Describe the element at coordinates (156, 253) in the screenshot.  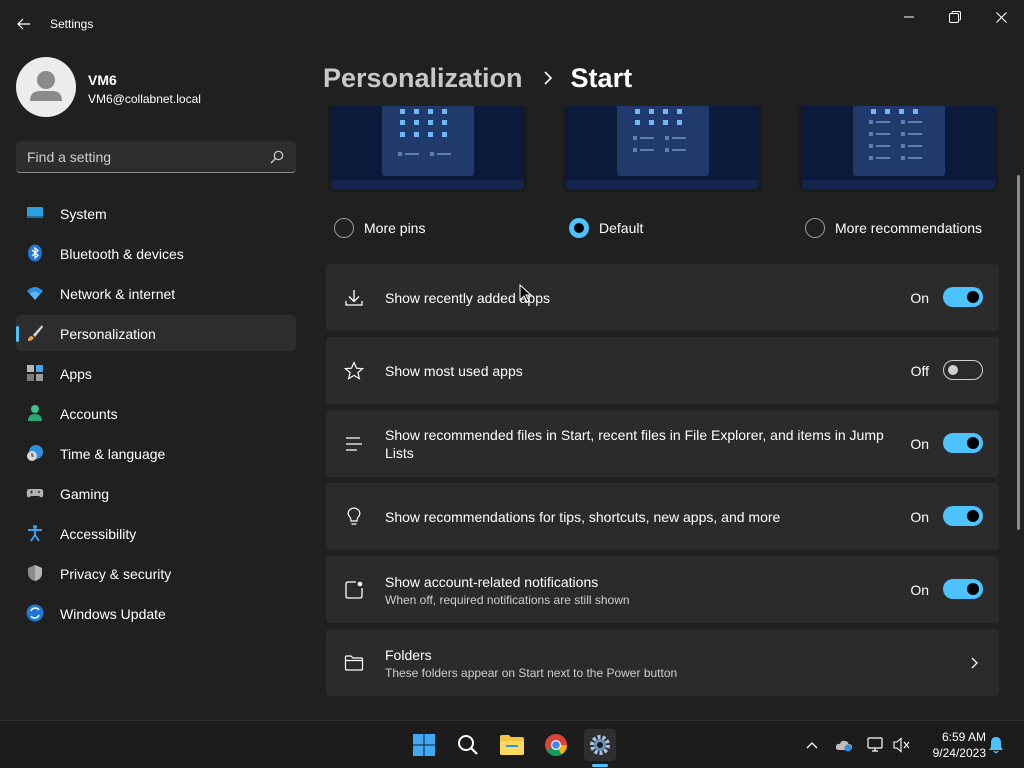
I see `sidebar-item-bluetooth: Bluetooth & devices` at that location.